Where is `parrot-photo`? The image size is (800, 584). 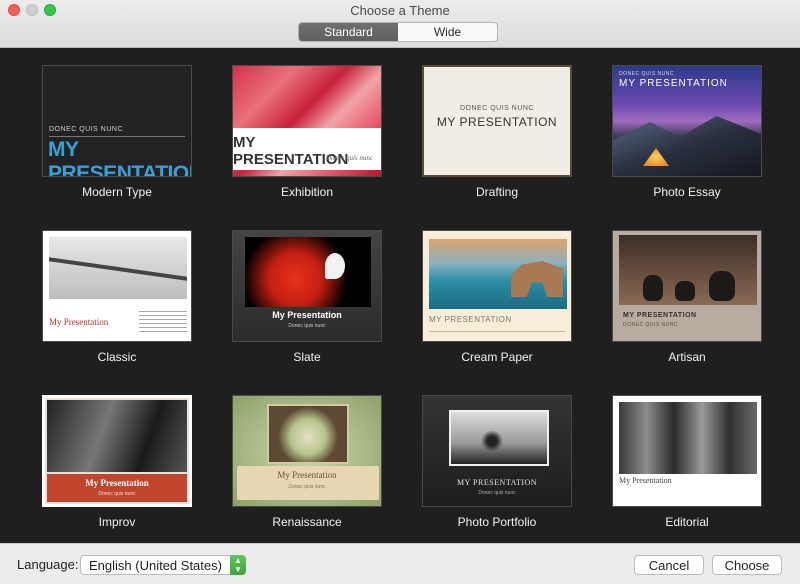 parrot-photo is located at coordinates (308, 272).